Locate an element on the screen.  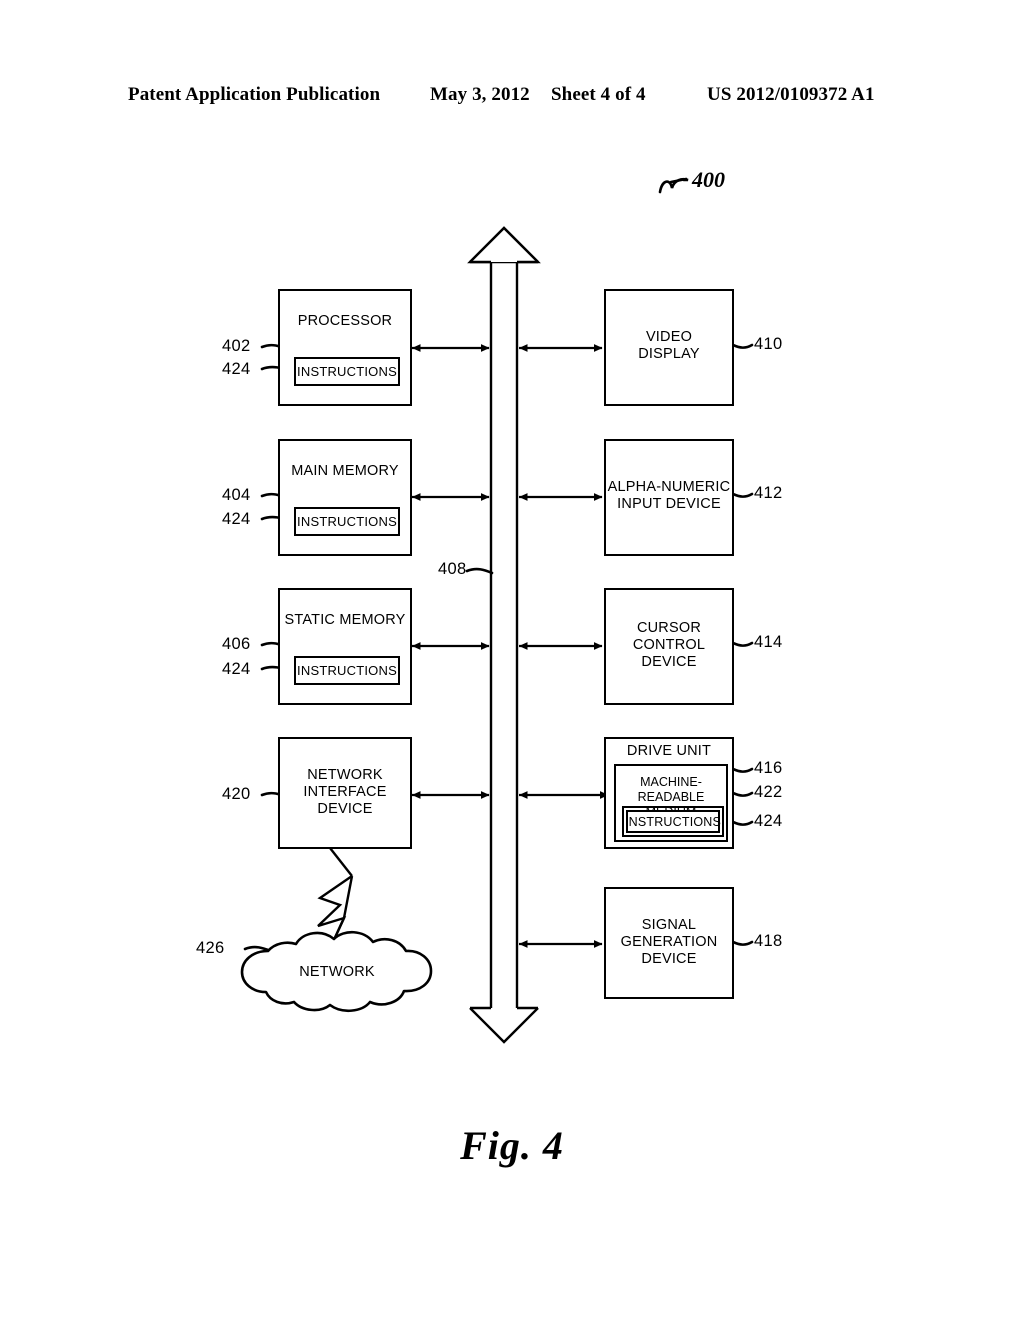
ref-lead-lines-right is located at coordinates (742, 644).